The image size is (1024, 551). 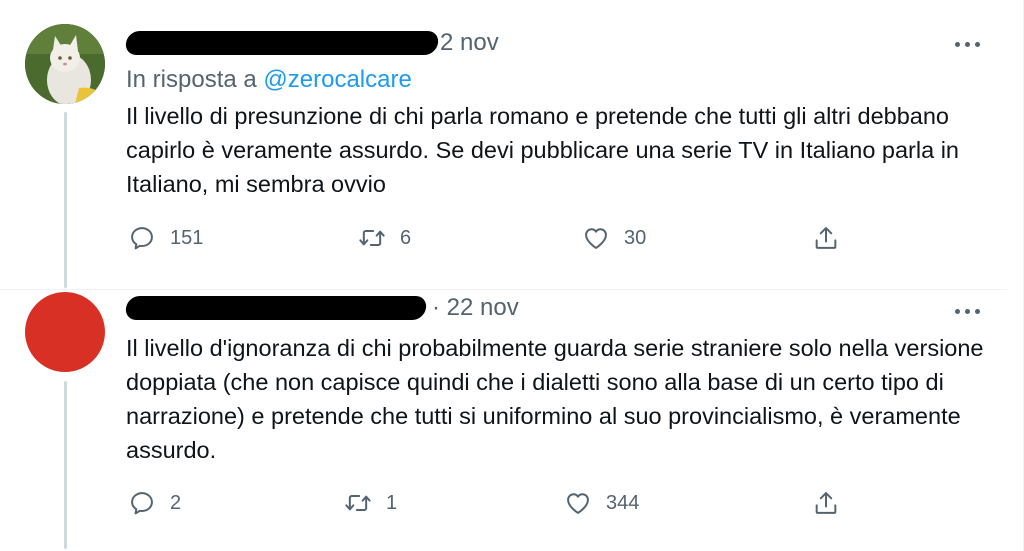 What do you see at coordinates (165, 238) in the screenshot?
I see `reply-button: 151` at bounding box center [165, 238].